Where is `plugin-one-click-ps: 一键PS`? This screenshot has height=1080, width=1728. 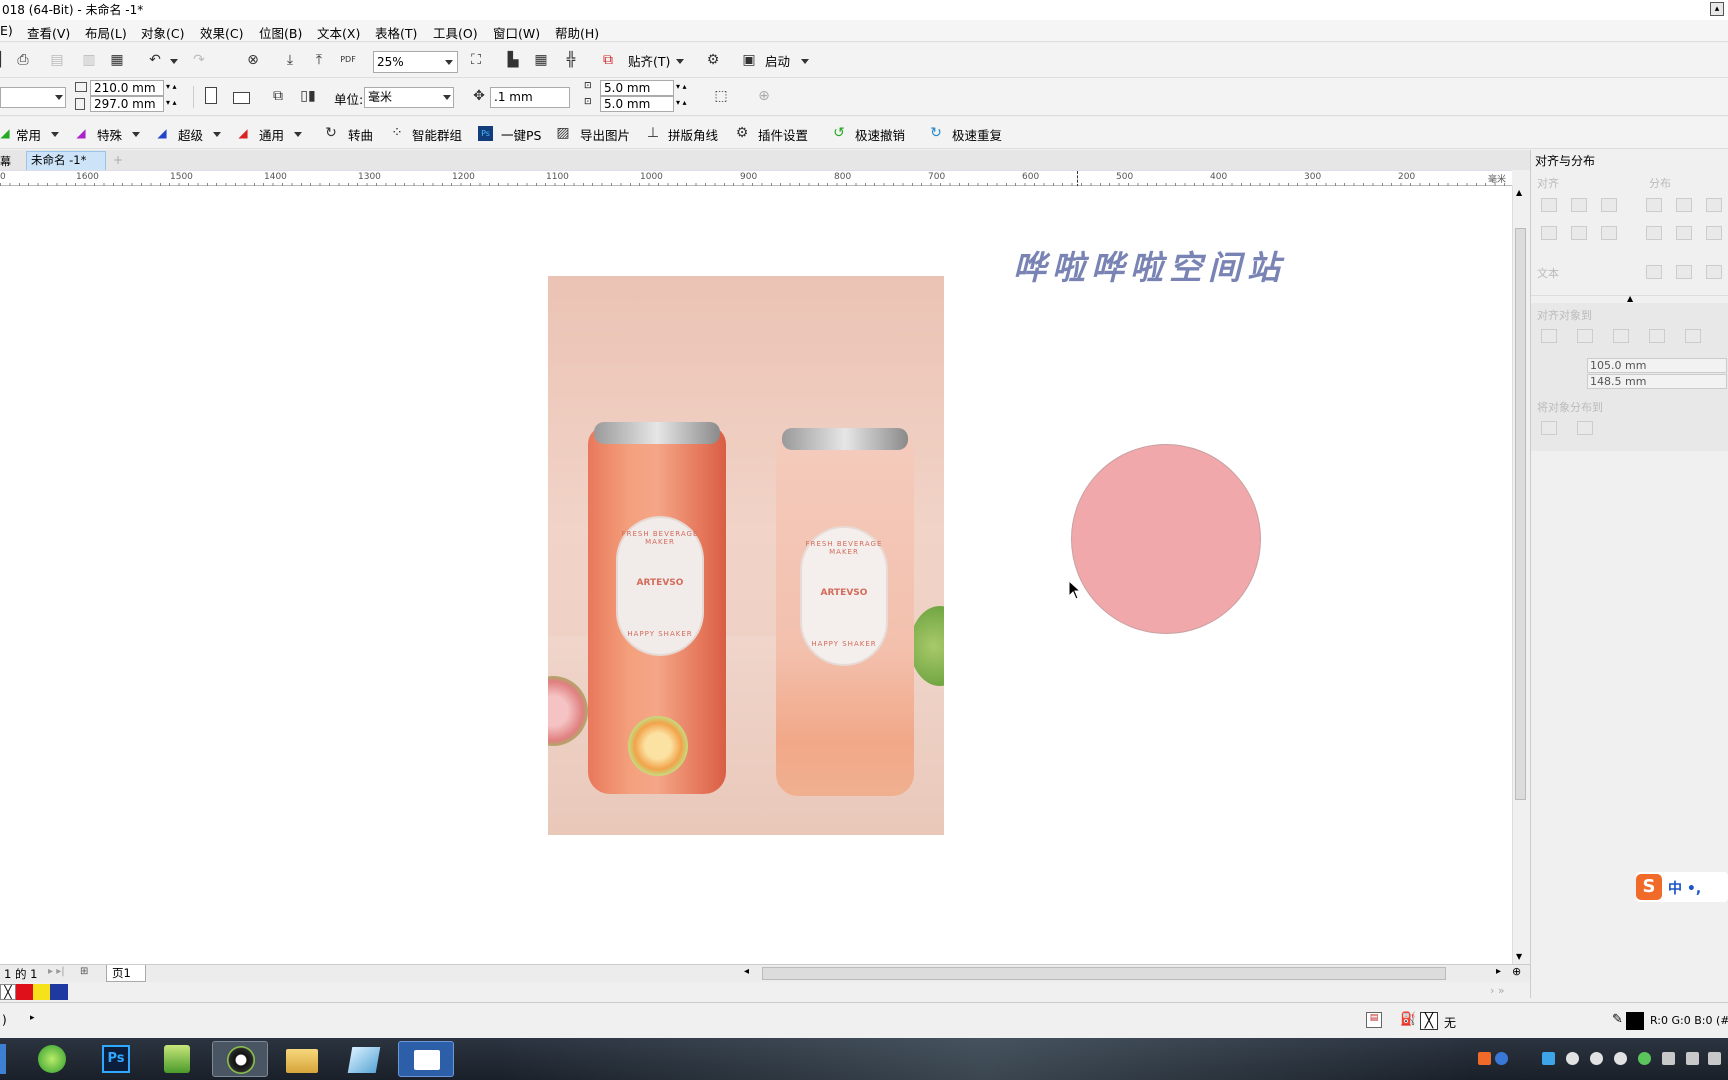 plugin-one-click-ps: 一键PS is located at coordinates (521, 134).